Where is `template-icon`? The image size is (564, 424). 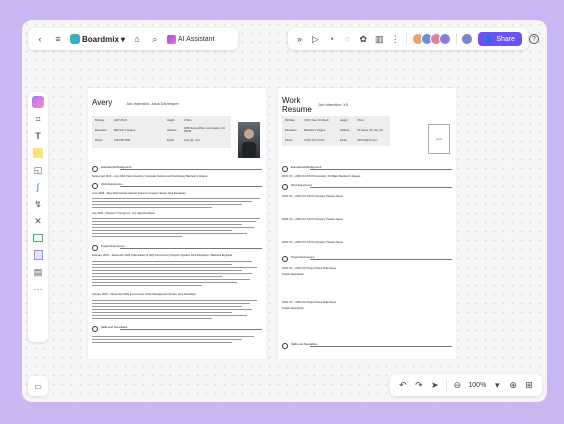 template-icon is located at coordinates (38, 102).